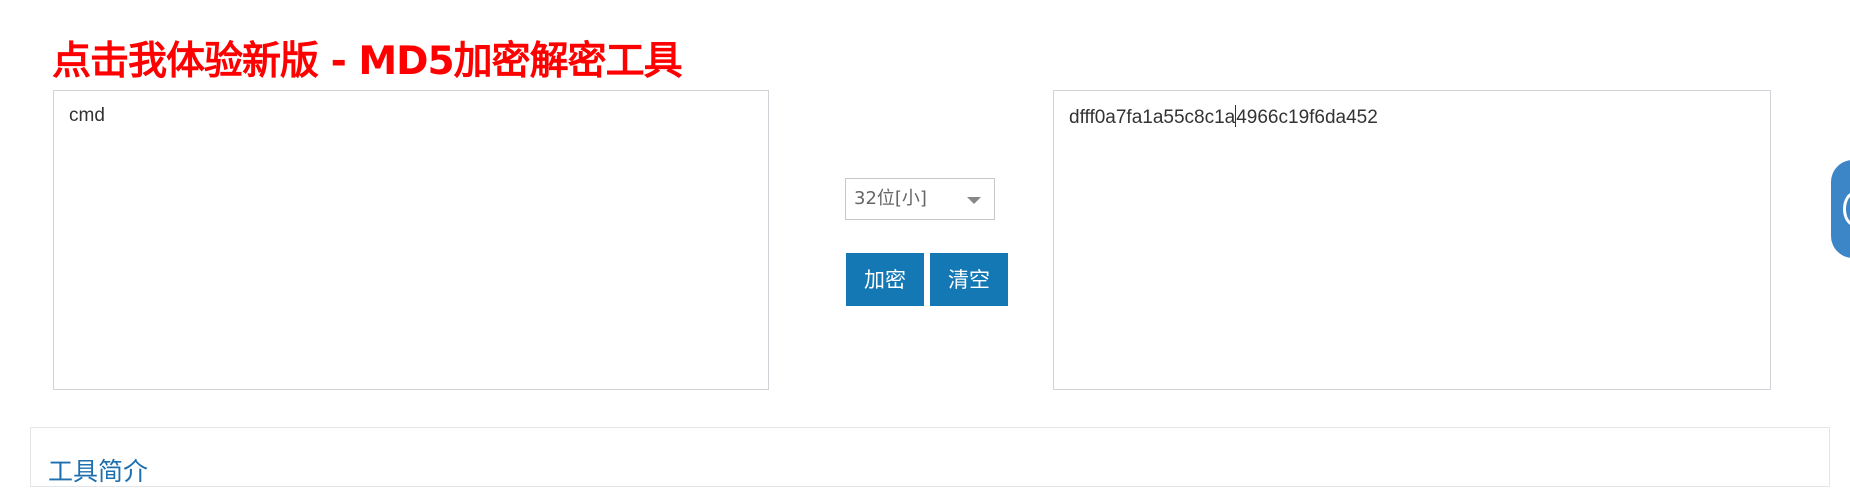 The image size is (1850, 488). I want to click on hash-length-select: 32位[小], so click(920, 199).